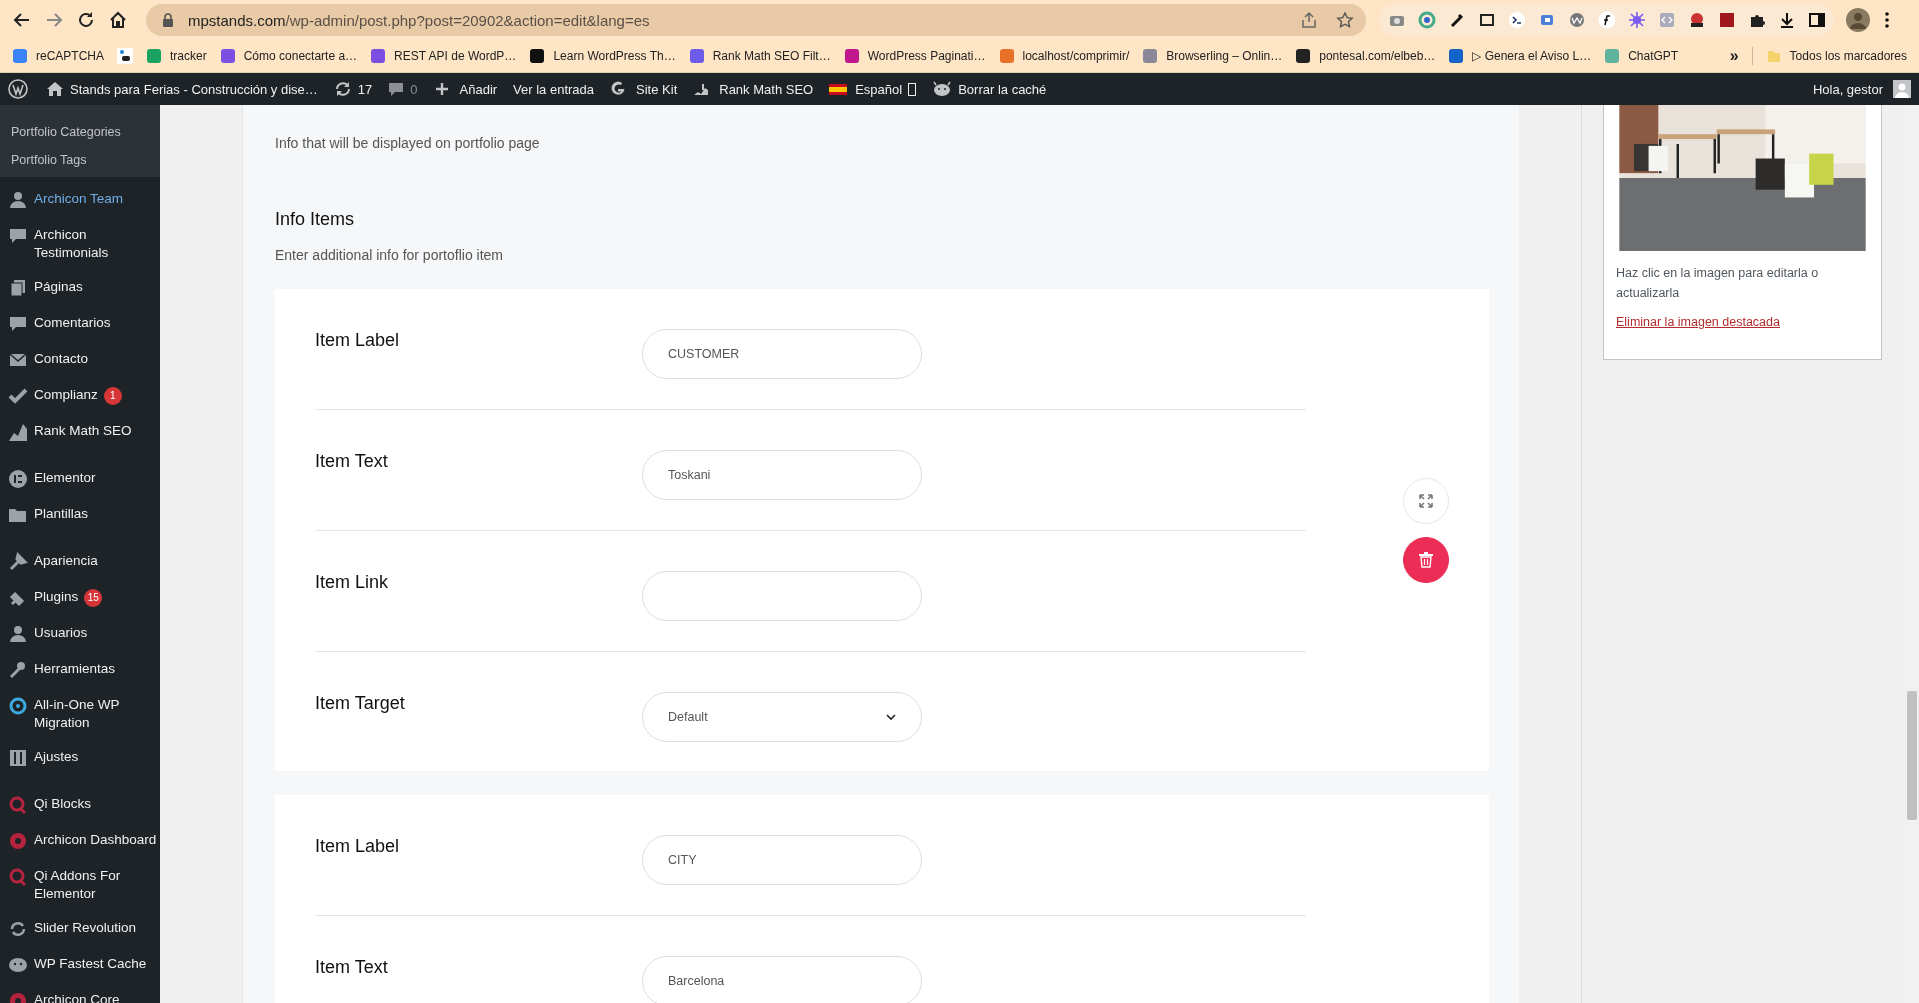  I want to click on sidebar-menu-item: Archicon Team, so click(79, 199).